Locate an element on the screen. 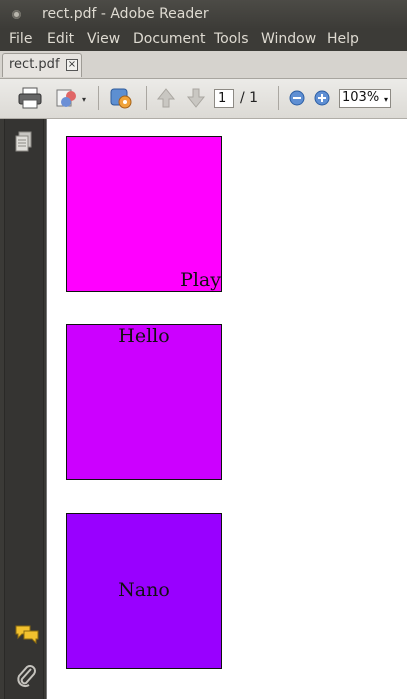 This screenshot has height=699, width=407. tab-strip: rect.pdf × is located at coordinates (203, 65).